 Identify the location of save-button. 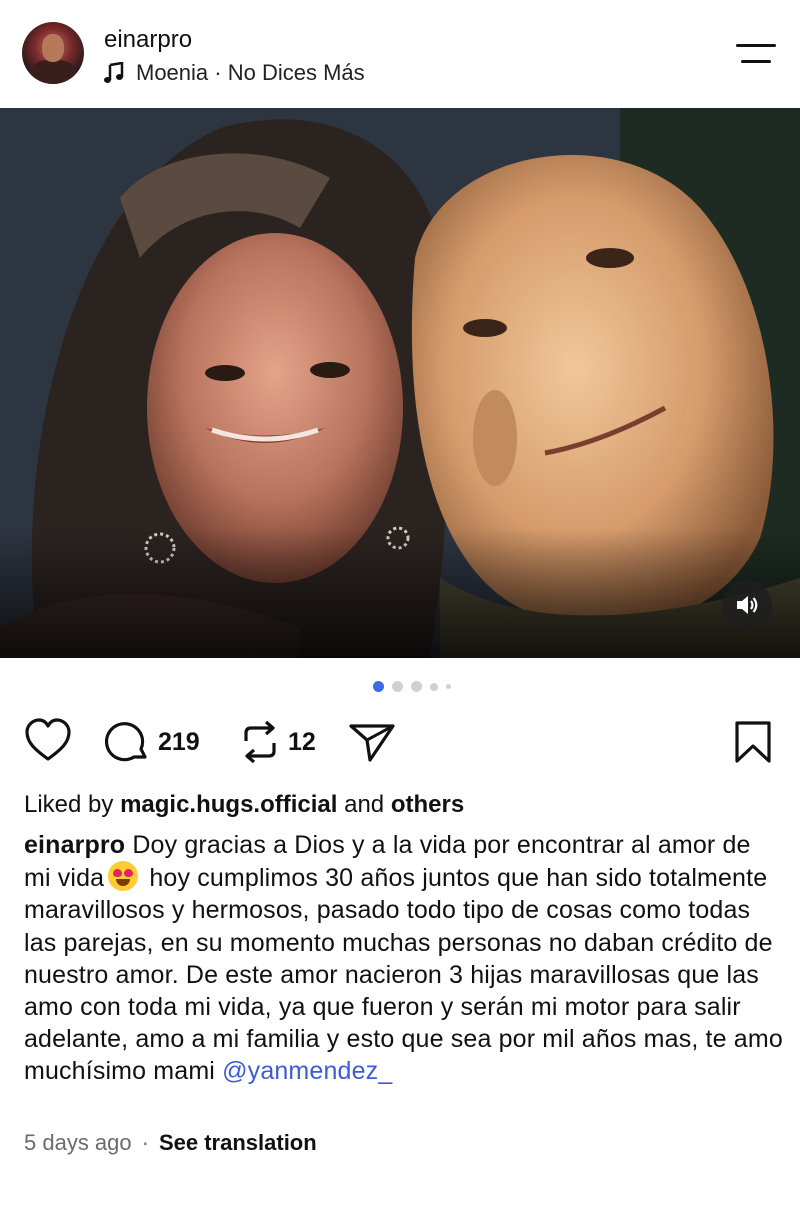
(753, 742).